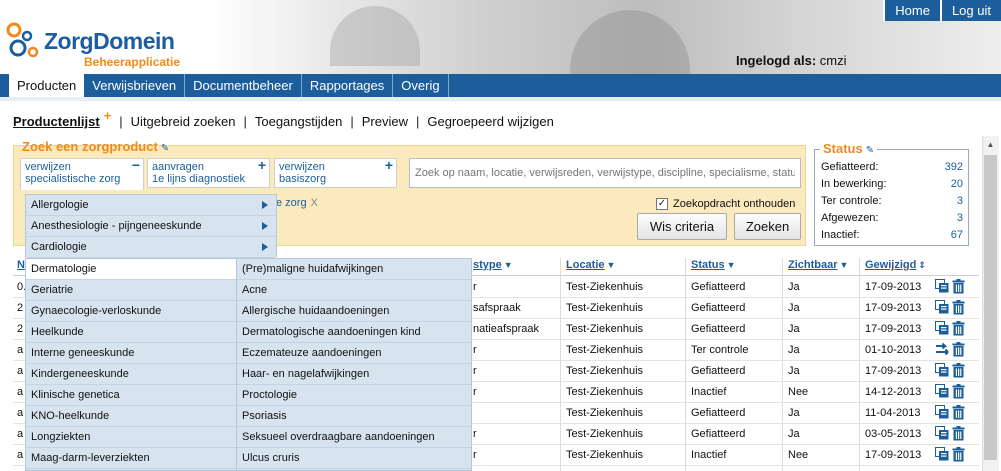 This screenshot has height=471, width=1001. Describe the element at coordinates (21, 265) in the screenshot. I see `column-header-naam: N` at that location.